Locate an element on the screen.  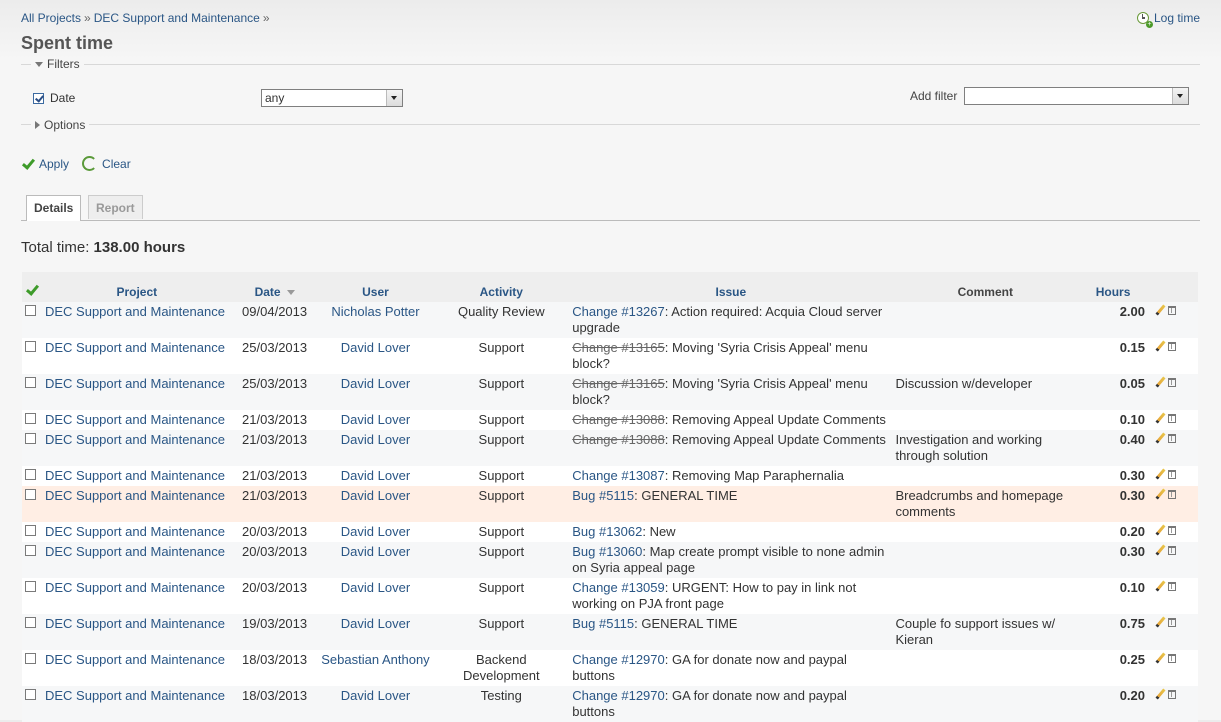
row-issue-link: Change #13087 is located at coordinates (618, 475).